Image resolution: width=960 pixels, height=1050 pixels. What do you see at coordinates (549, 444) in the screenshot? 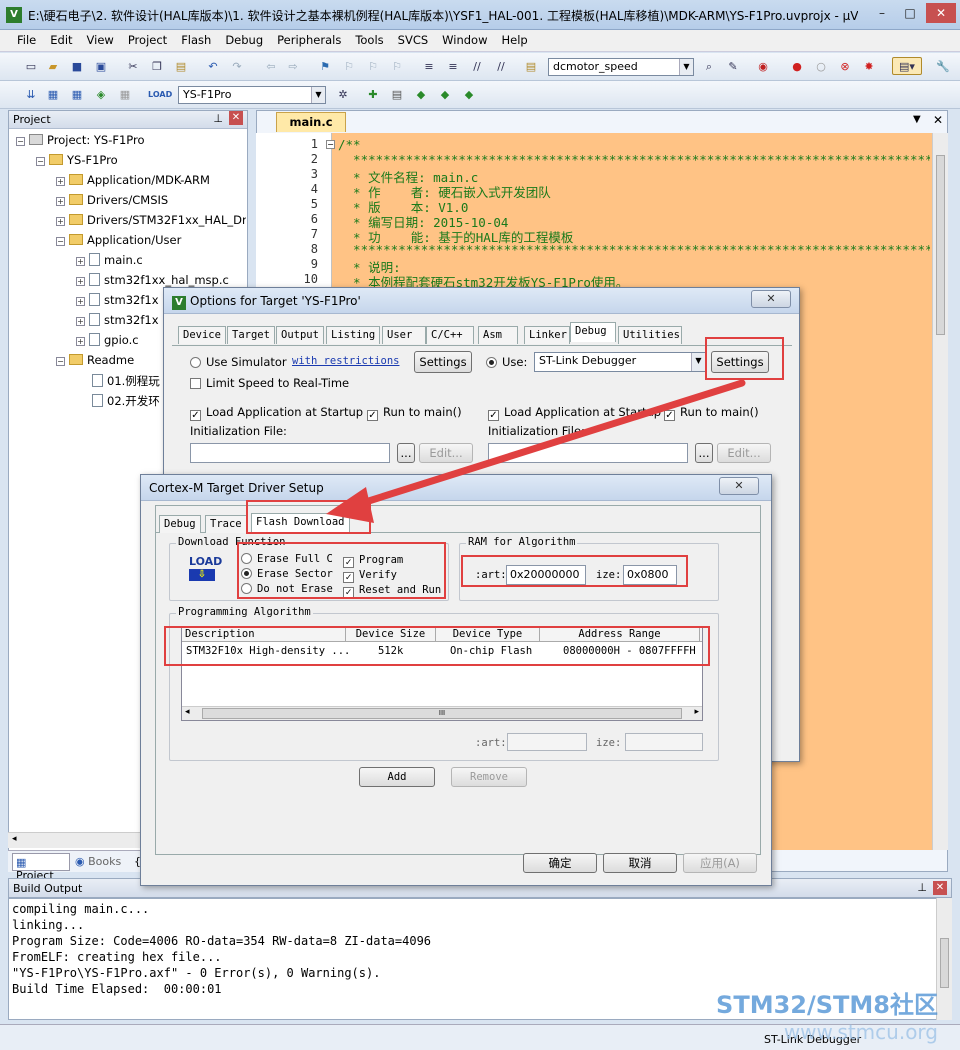
I see `arrow-shaft` at bounding box center [549, 444].